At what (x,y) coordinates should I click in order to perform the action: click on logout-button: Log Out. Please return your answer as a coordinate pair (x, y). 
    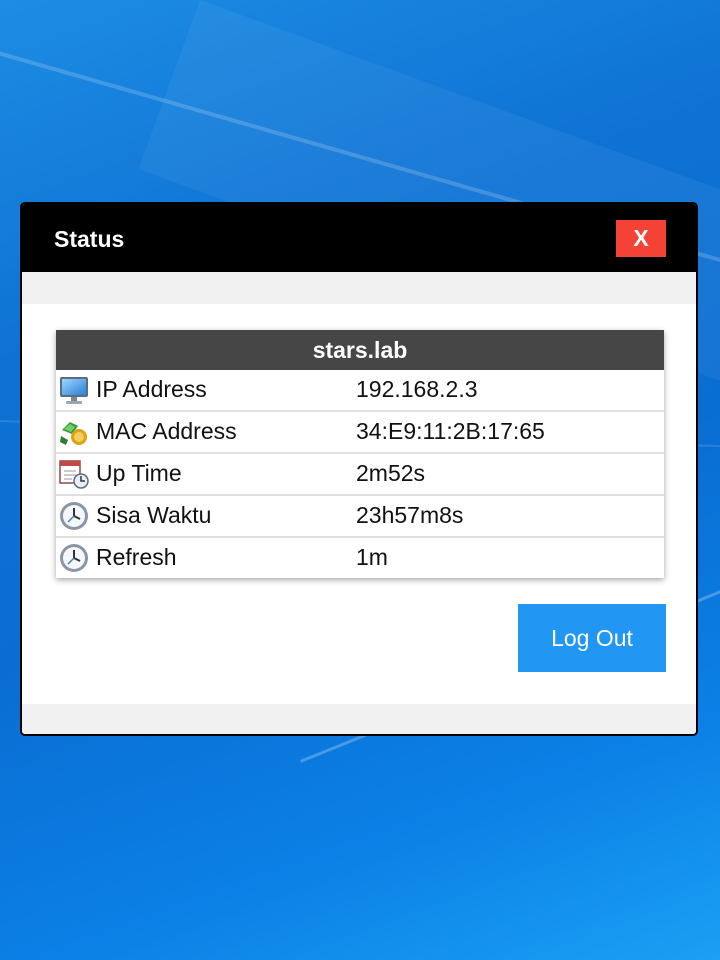
    Looking at the image, I should click on (592, 638).